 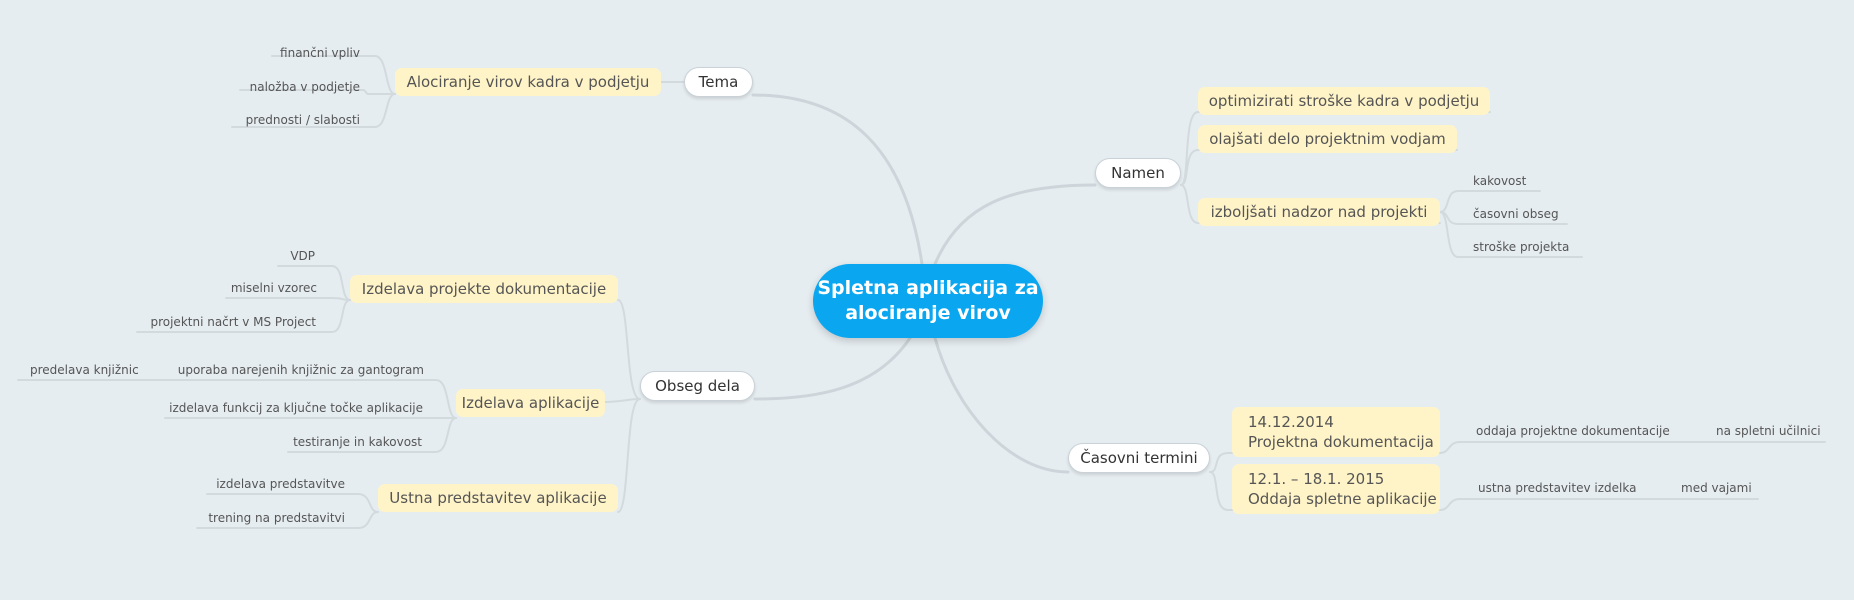 I want to click on namen-leaf-casovni-obseg: časovni obseg, so click(x=1528, y=214).